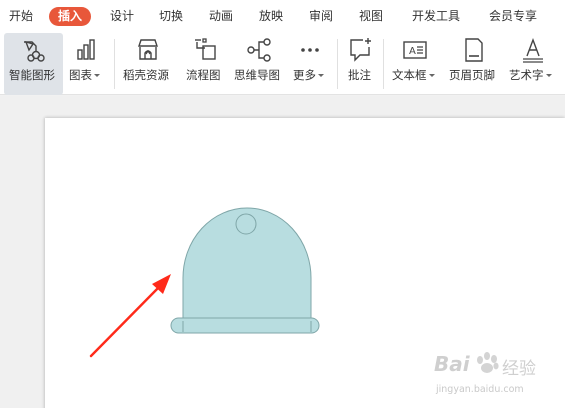 This screenshot has width=565, height=408. Describe the element at coordinates (530, 75) in the screenshot. I see `wordart-label: 艺术字` at that location.